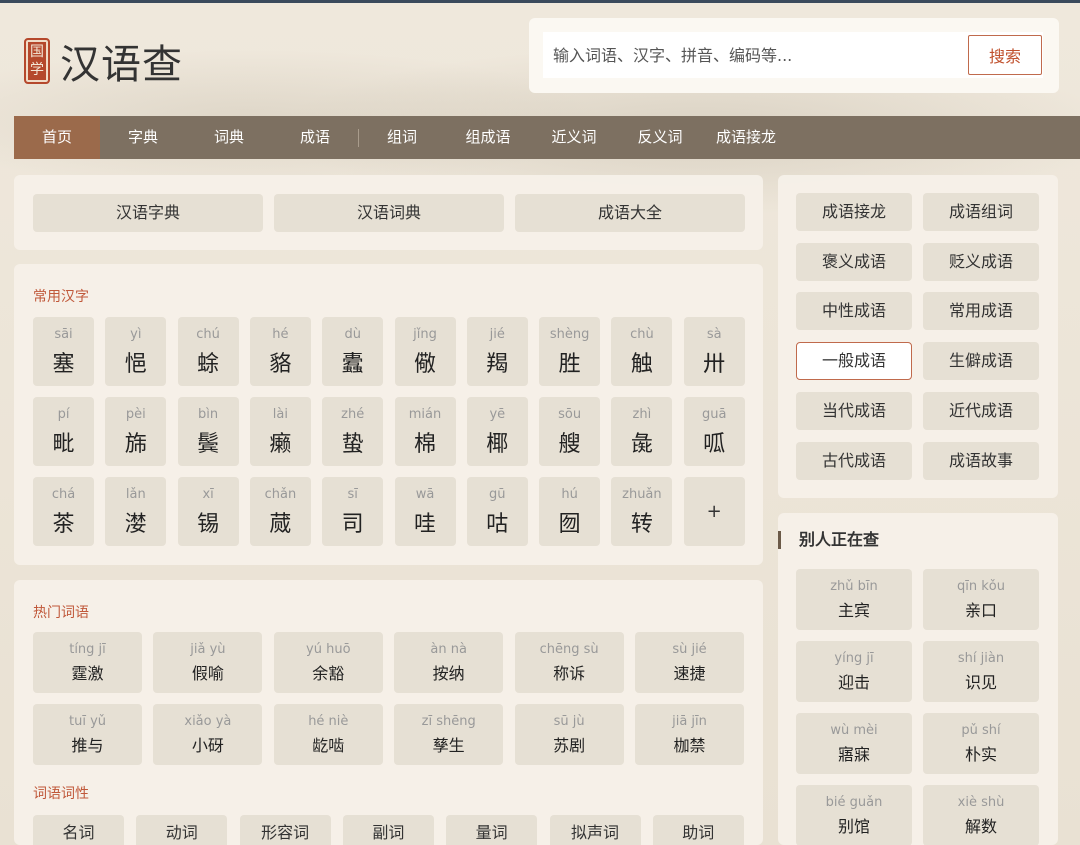 This screenshot has width=1080, height=845. Describe the element at coordinates (497, 351) in the screenshot. I see `char-cell: jié 羯` at that location.